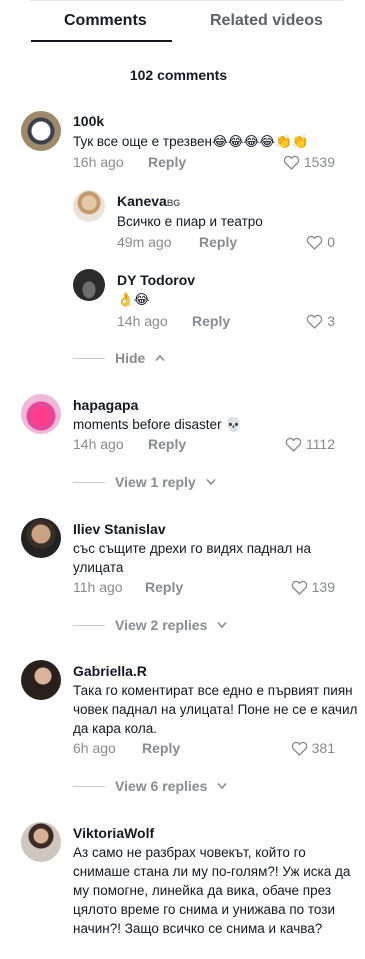 The image size is (365, 959). Describe the element at coordinates (105, 21) in the screenshot. I see `tab-comments: Comments` at that location.